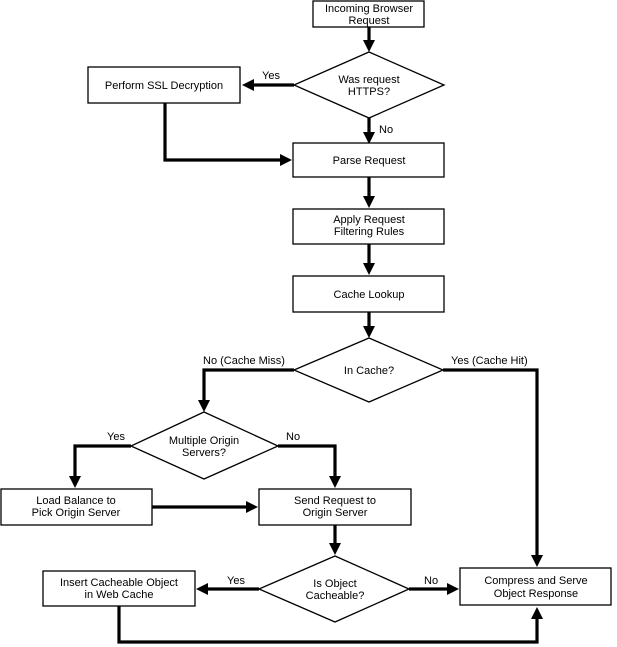 This screenshot has height=647, width=617. I want to click on label-multi-yes: Yes, so click(116, 437).